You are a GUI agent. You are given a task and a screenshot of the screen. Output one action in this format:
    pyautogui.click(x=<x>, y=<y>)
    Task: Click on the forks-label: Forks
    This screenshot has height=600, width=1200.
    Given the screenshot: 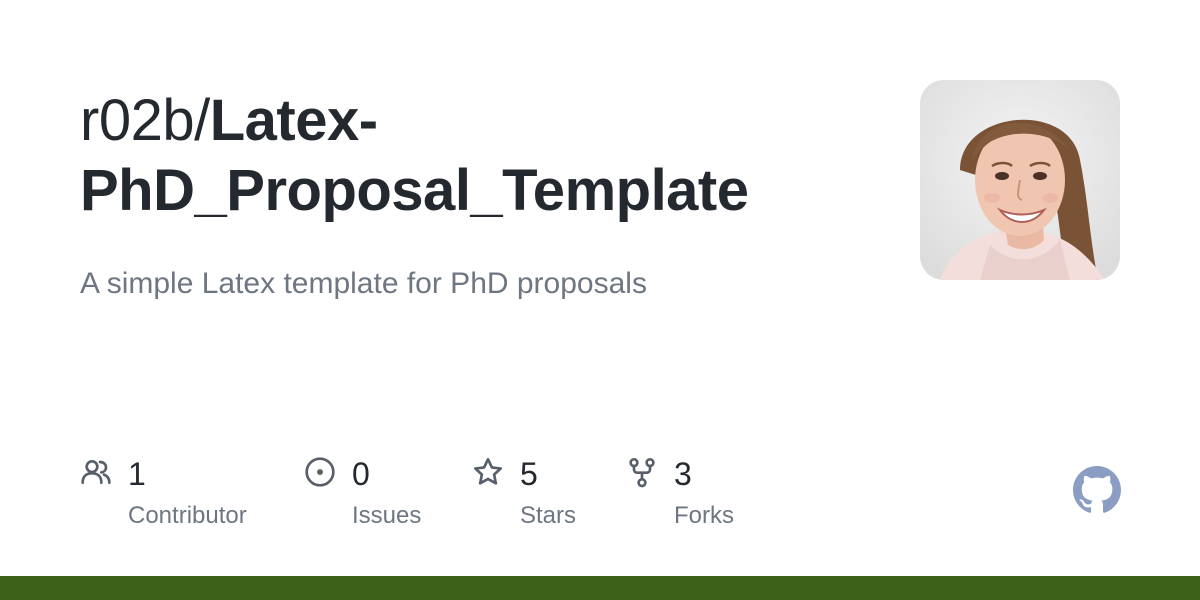 What is the action you would take?
    pyautogui.click(x=704, y=515)
    